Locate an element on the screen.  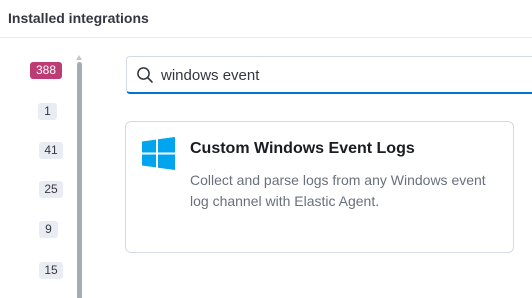
category-count-badge: 25 is located at coordinates (51, 189).